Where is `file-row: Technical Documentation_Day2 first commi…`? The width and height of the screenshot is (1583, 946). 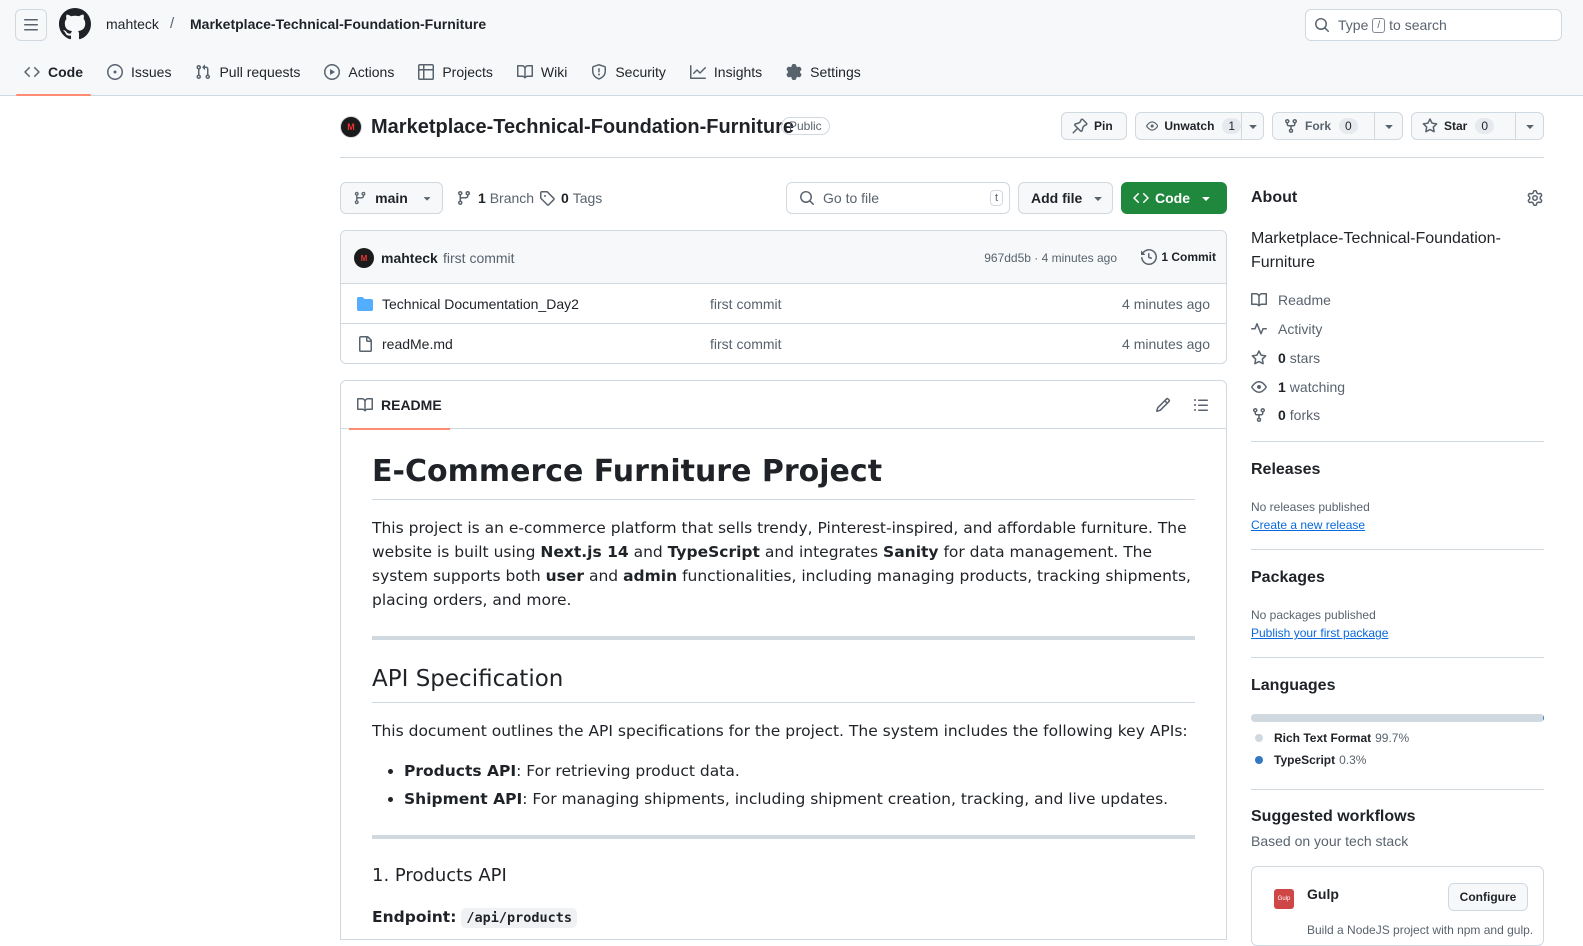
file-row: Technical Documentation_Day2 first commi… is located at coordinates (783, 304).